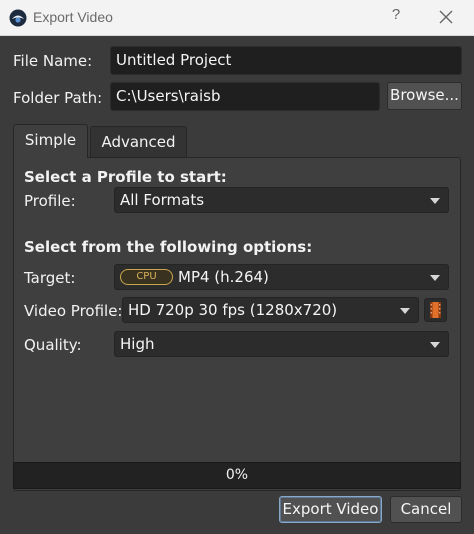 The height and width of the screenshot is (534, 474). What do you see at coordinates (50, 141) in the screenshot?
I see `tab-simple: Simple` at bounding box center [50, 141].